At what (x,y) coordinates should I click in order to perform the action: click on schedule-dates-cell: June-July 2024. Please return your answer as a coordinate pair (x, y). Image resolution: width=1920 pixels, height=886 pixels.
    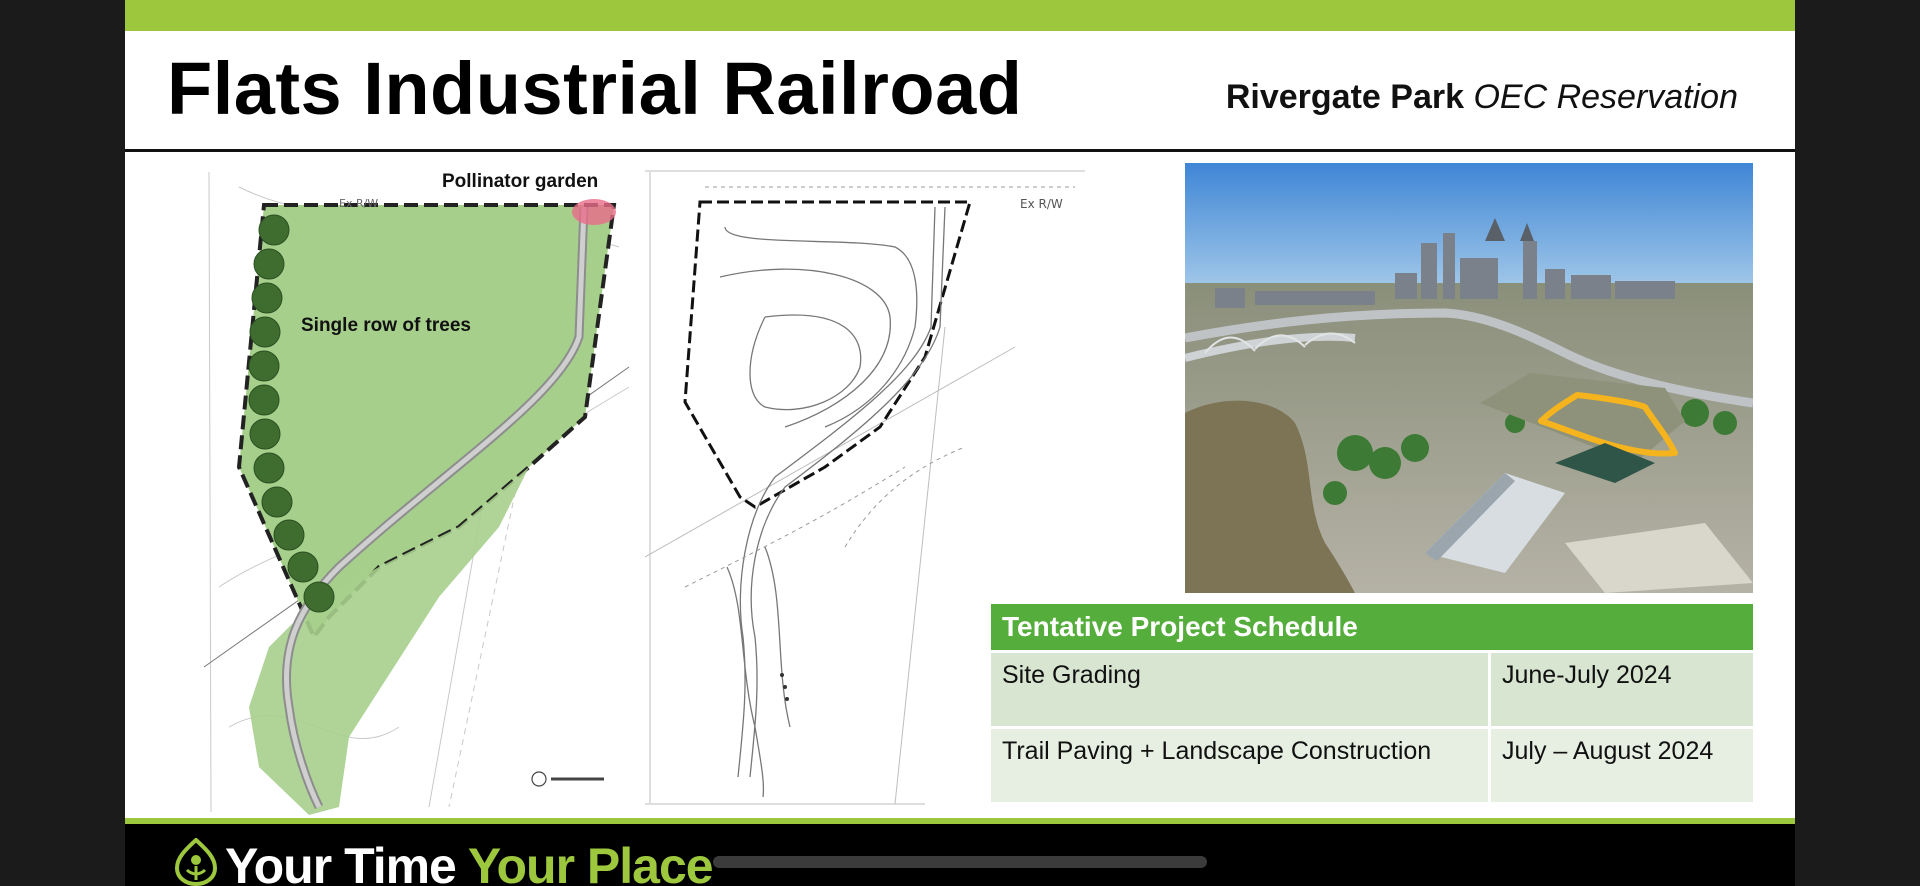
    Looking at the image, I should click on (1622, 689).